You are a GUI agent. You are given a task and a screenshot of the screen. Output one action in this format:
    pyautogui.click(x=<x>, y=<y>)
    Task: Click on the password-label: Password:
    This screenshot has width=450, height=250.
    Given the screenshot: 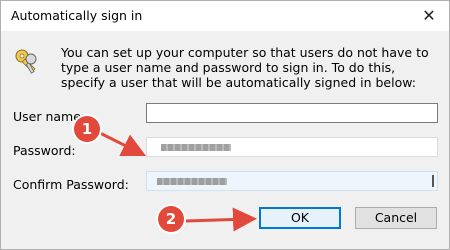 What is the action you would take?
    pyautogui.click(x=44, y=150)
    